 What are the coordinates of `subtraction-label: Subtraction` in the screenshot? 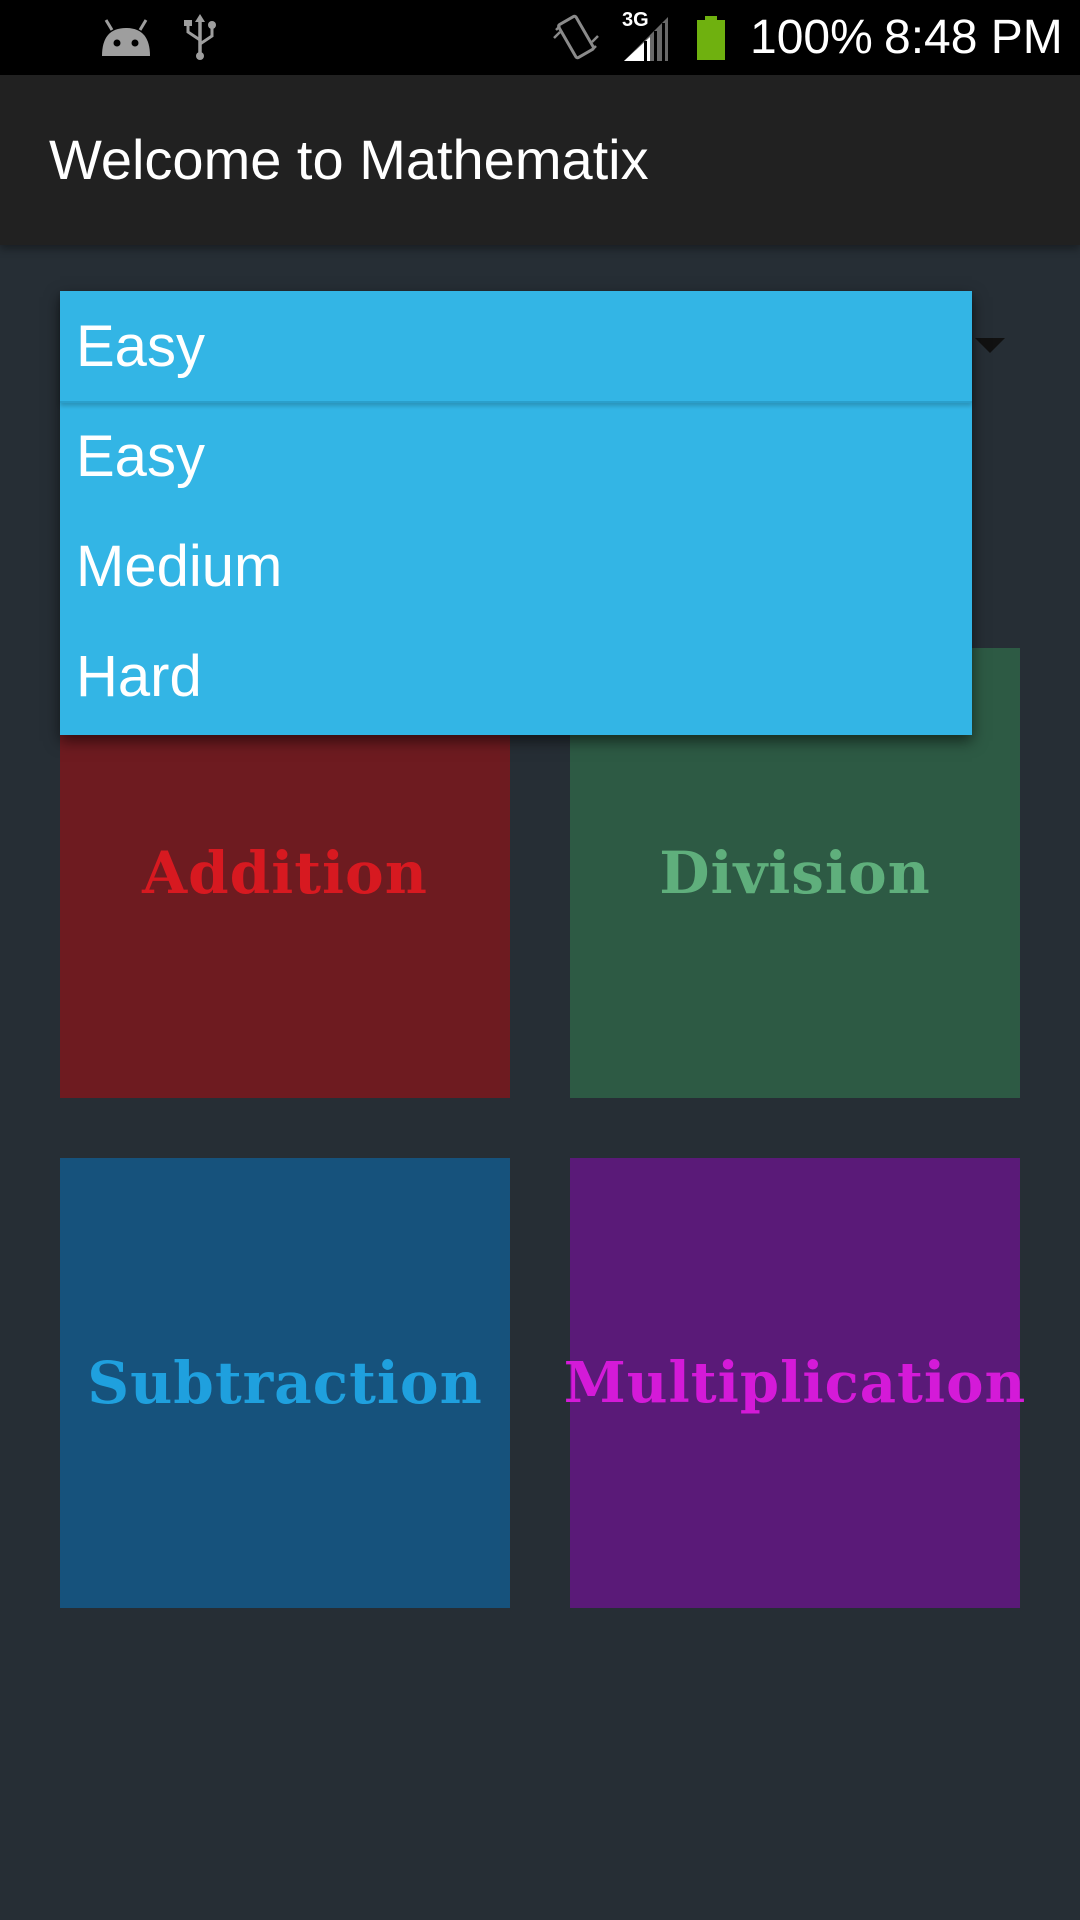 It's located at (285, 1383).